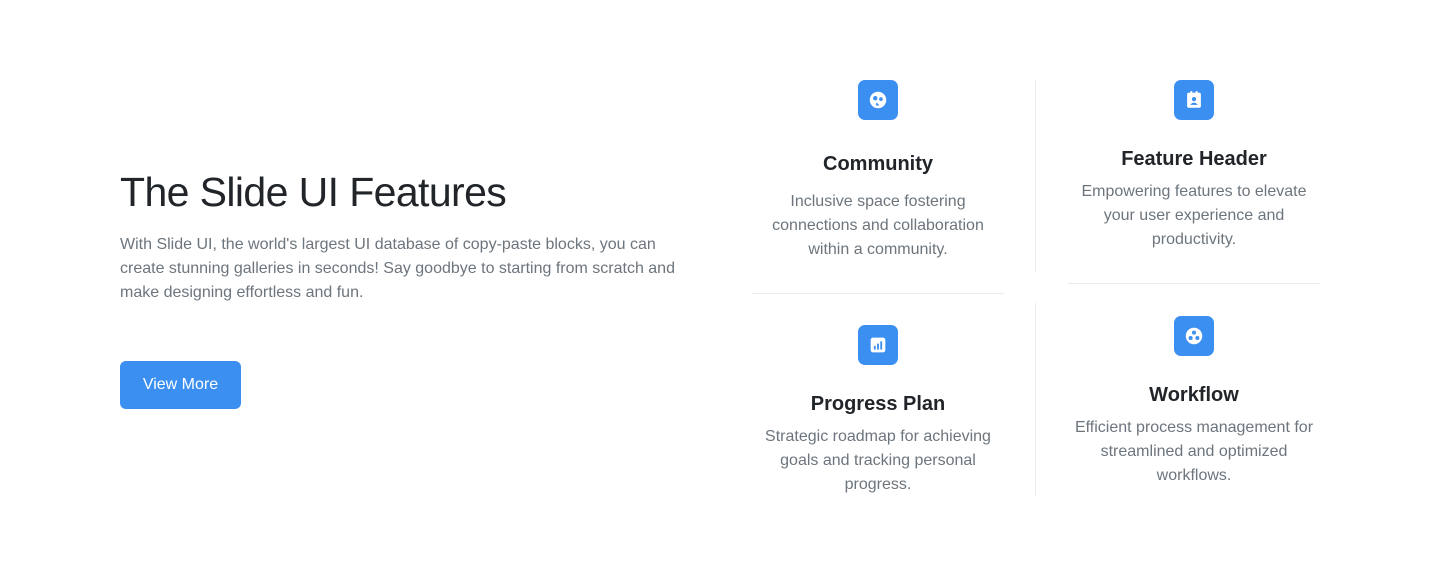 This screenshot has width=1440, height=578. What do you see at coordinates (1194, 336) in the screenshot?
I see `workflow-icon` at bounding box center [1194, 336].